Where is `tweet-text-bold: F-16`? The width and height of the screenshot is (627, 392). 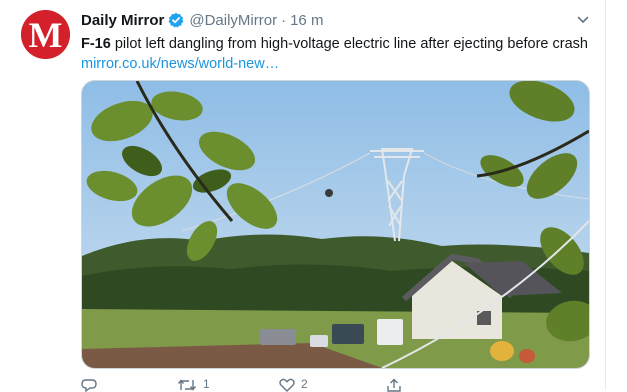 tweet-text-bold: F-16 is located at coordinates (96, 44).